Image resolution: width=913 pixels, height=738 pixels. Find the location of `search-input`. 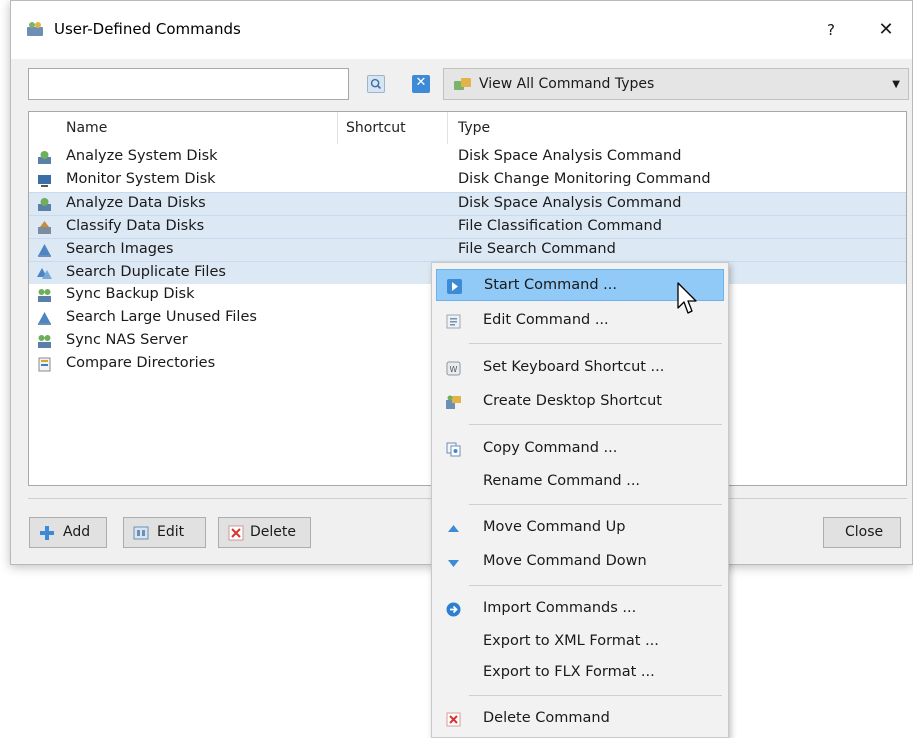

search-input is located at coordinates (188, 84).